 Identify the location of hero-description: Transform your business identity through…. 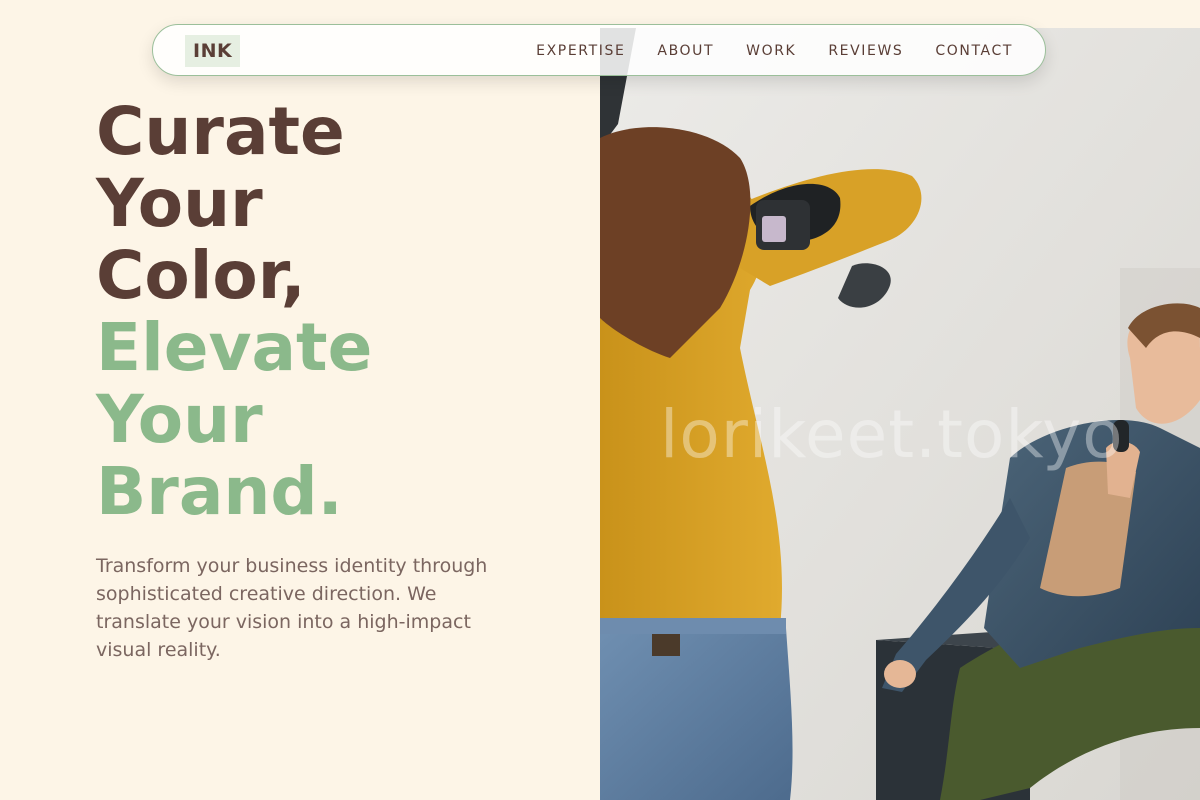
(292, 608).